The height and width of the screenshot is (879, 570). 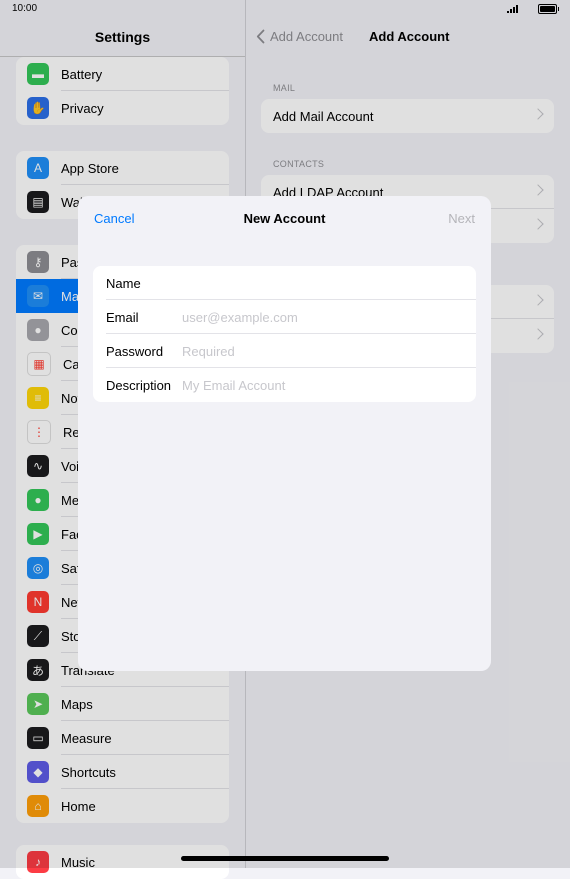 What do you see at coordinates (322, 351) in the screenshot?
I see `password-field` at bounding box center [322, 351].